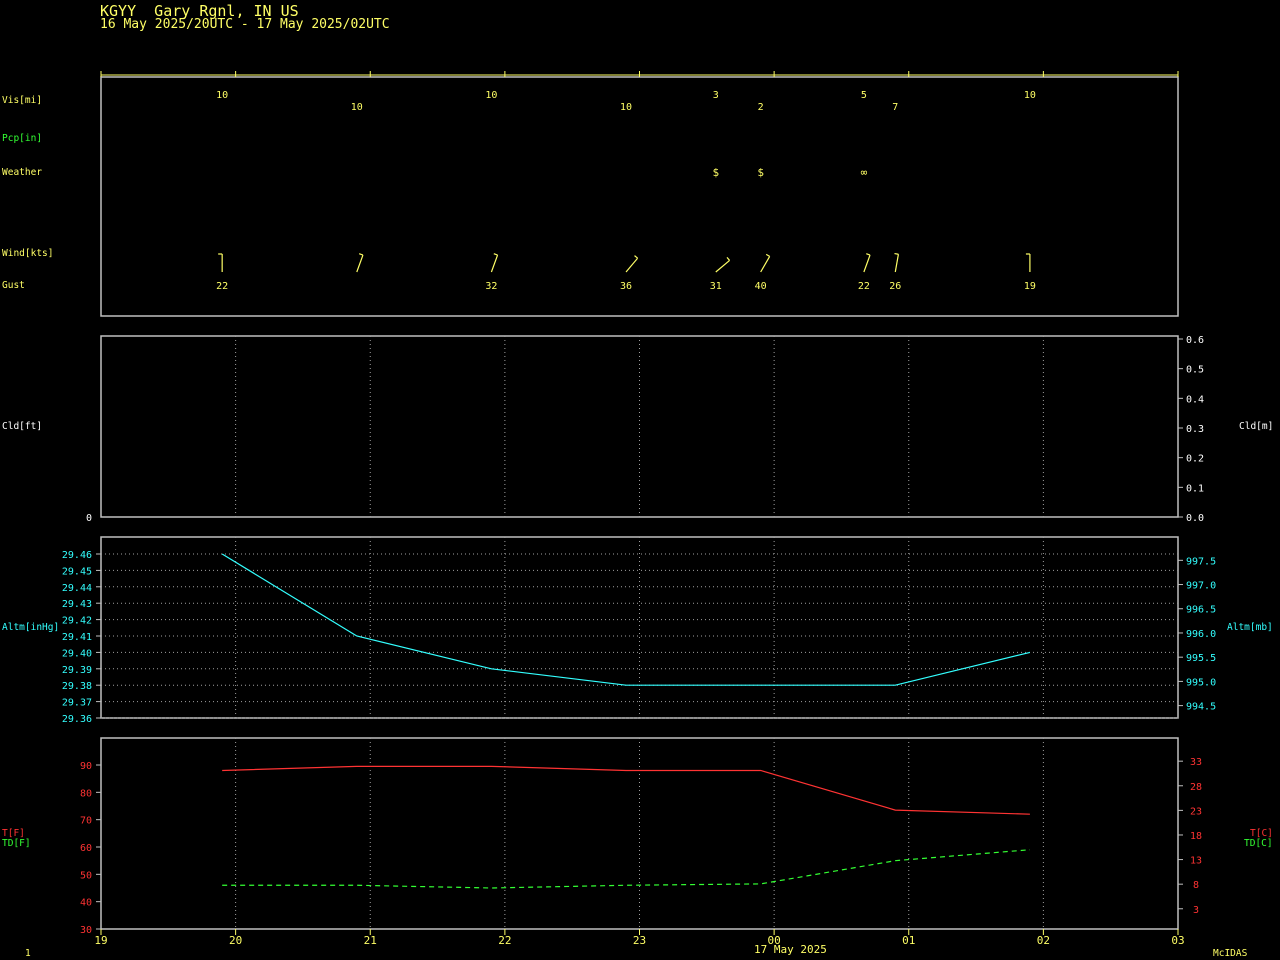 The height and width of the screenshot is (960, 1280). I want to click on time-tick-label: 23, so click(639, 940).